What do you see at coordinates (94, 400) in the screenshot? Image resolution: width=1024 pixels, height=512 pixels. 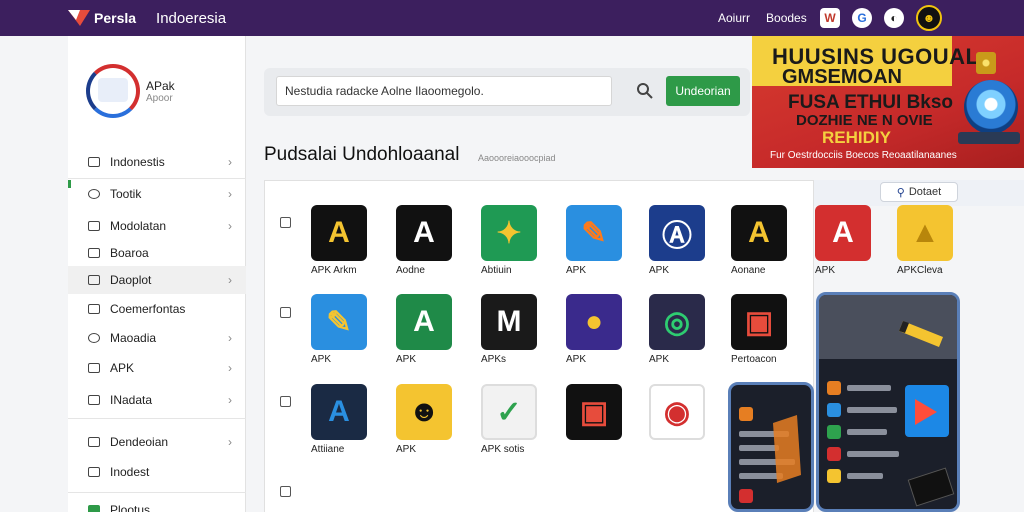 I see `document-icon` at bounding box center [94, 400].